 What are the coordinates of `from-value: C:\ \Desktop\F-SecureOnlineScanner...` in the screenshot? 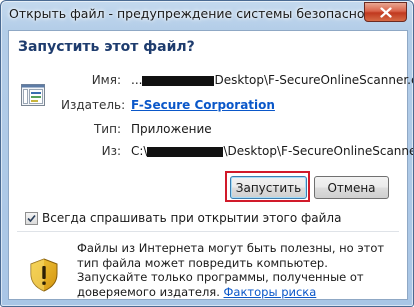 It's located at (272, 151).